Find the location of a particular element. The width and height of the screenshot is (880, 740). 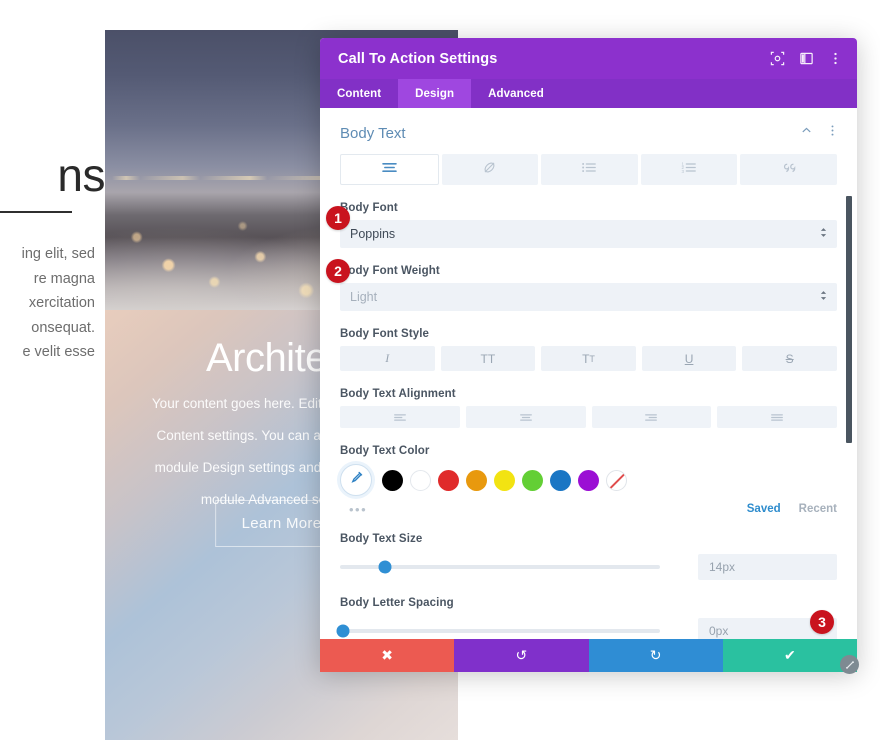

modal-footer: ✖ ↺ ↻ ✔ is located at coordinates (589, 656).